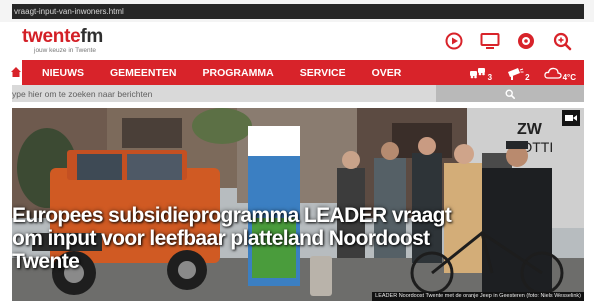 The image size is (594, 303). I want to click on site-header: twentefm jouw keuze in Twente, so click(298, 41).